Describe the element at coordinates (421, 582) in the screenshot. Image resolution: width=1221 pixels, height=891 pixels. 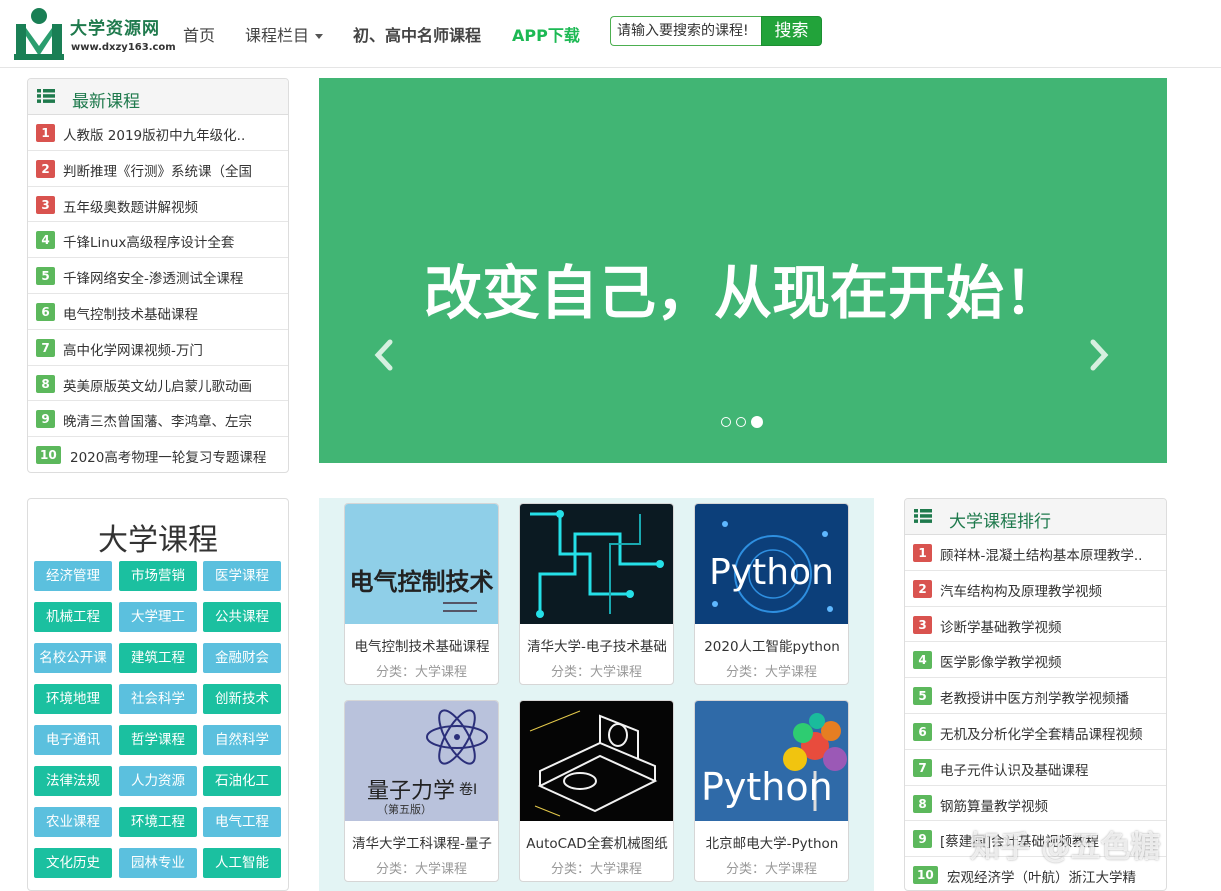
I see `thumb-title: 电气控制技术` at that location.